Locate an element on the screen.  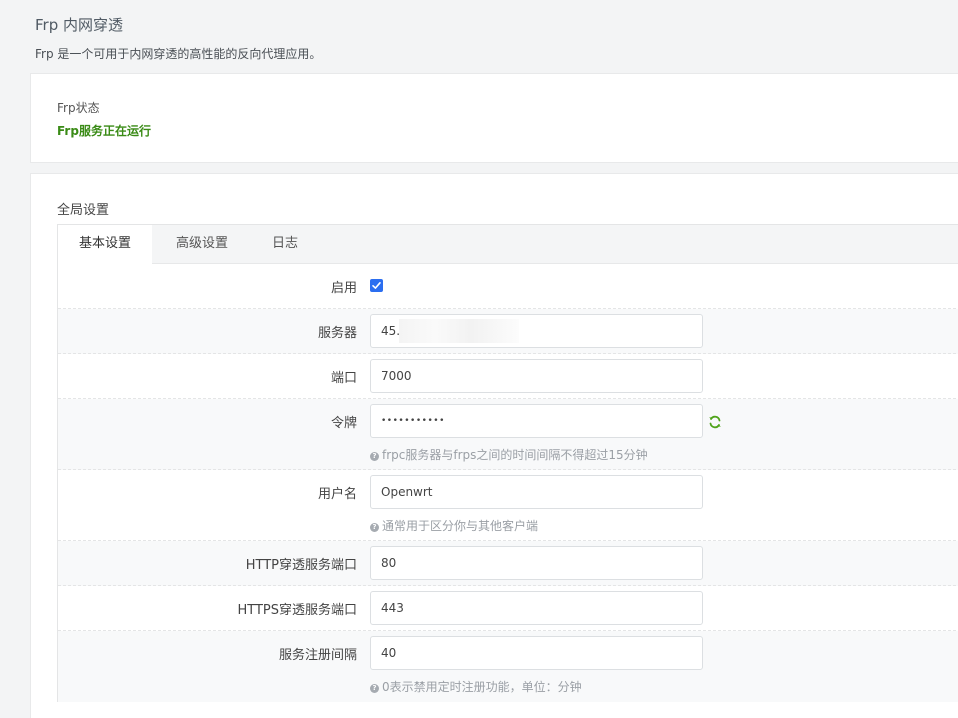
https-port-label: HTTPS穿透服务端口 is located at coordinates (297, 610).